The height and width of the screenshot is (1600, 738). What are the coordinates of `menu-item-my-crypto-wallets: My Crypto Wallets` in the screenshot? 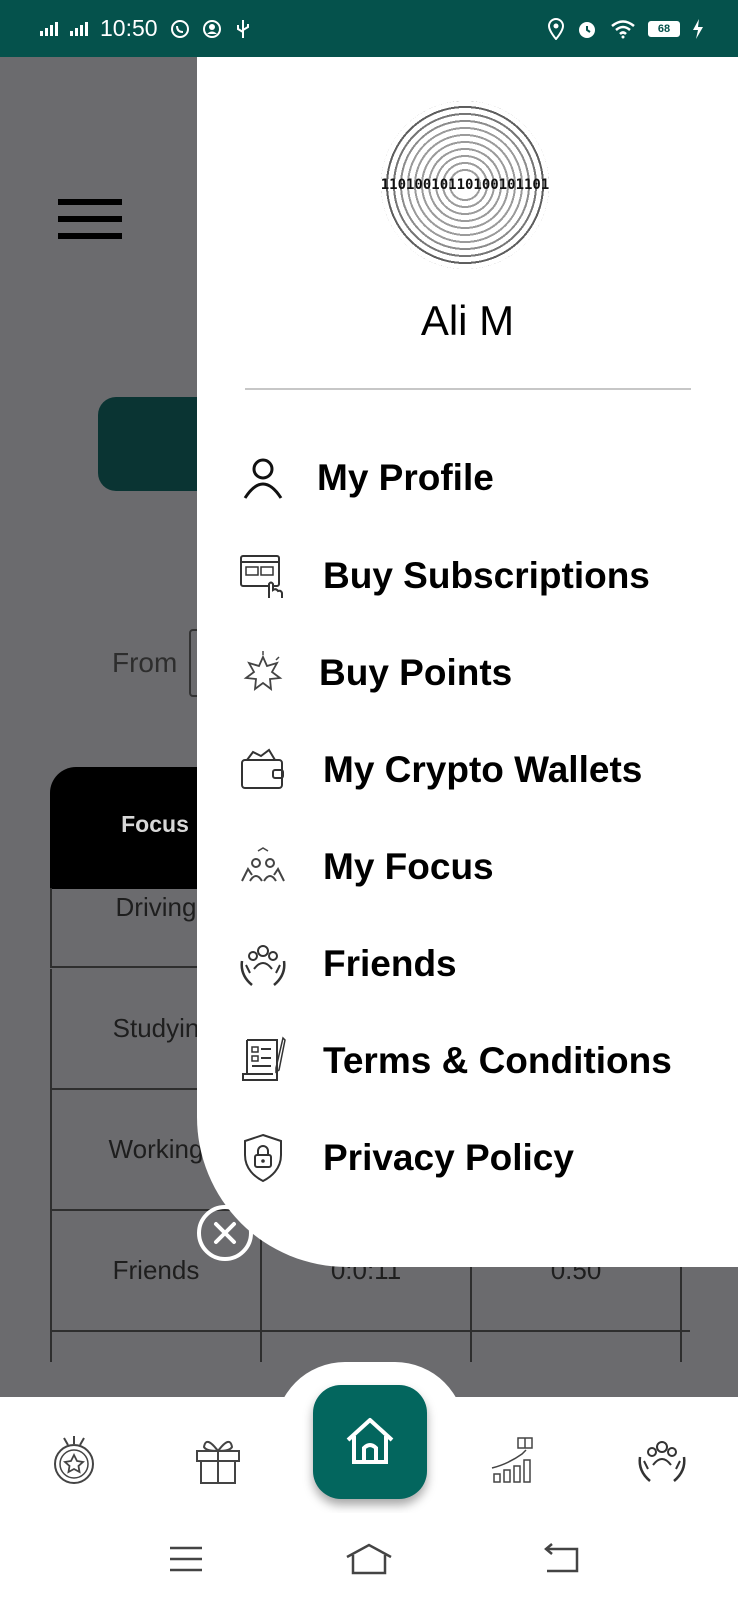 It's located at (439, 770).